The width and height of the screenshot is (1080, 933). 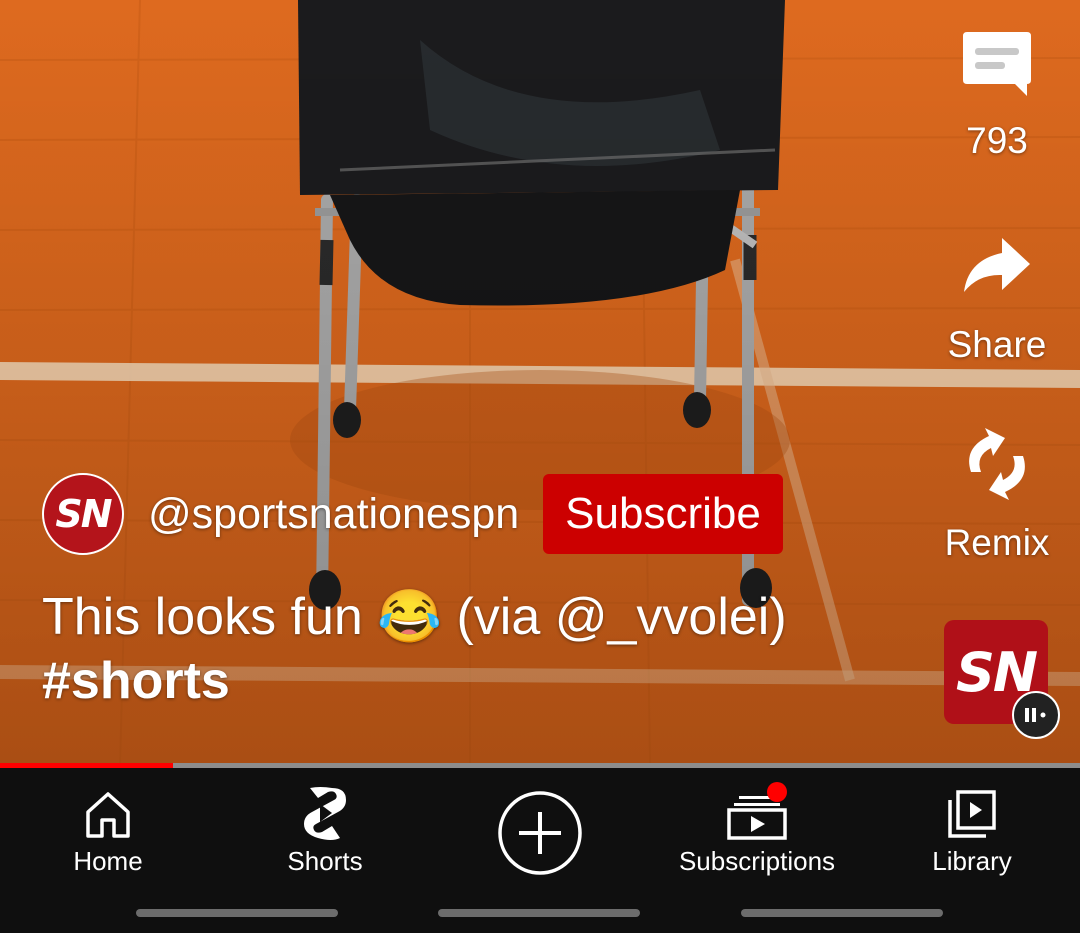 I want to click on video-caption: This looks fun 😂 (via @_vvolei) #shorts, so click(x=467, y=649).